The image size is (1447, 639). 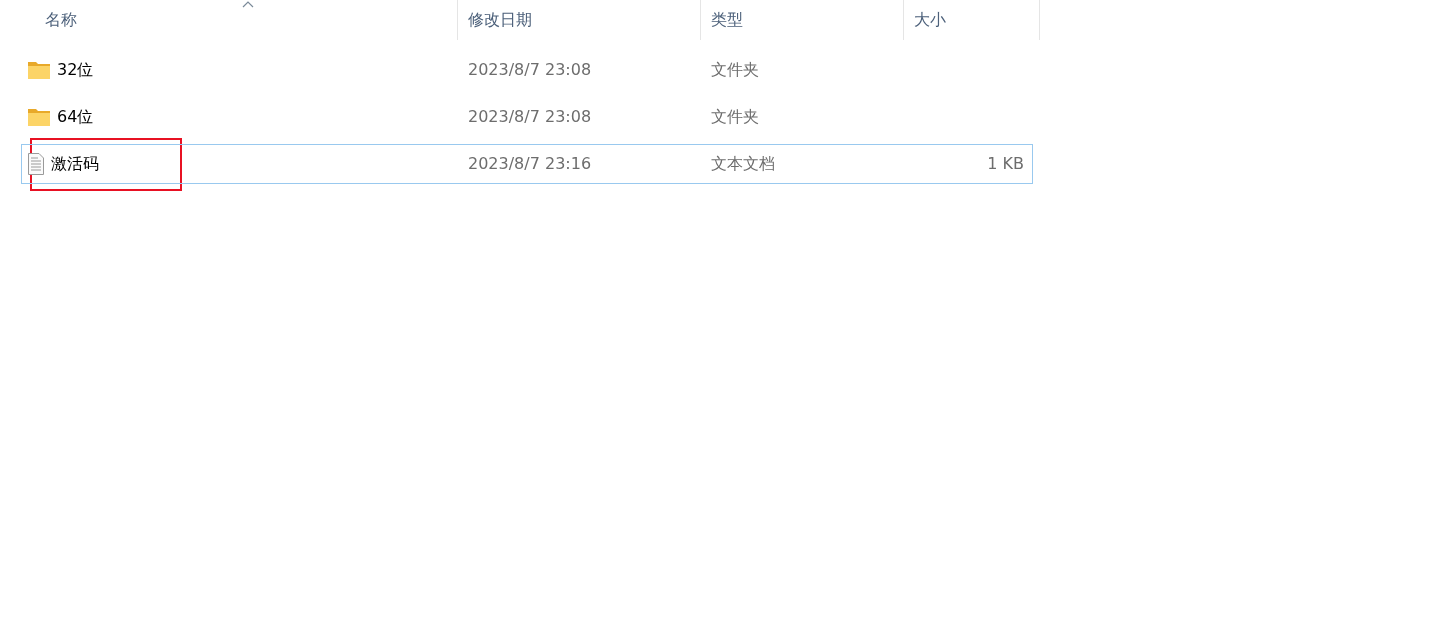 What do you see at coordinates (743, 163) in the screenshot?
I see `file-type: 文本文档` at bounding box center [743, 163].